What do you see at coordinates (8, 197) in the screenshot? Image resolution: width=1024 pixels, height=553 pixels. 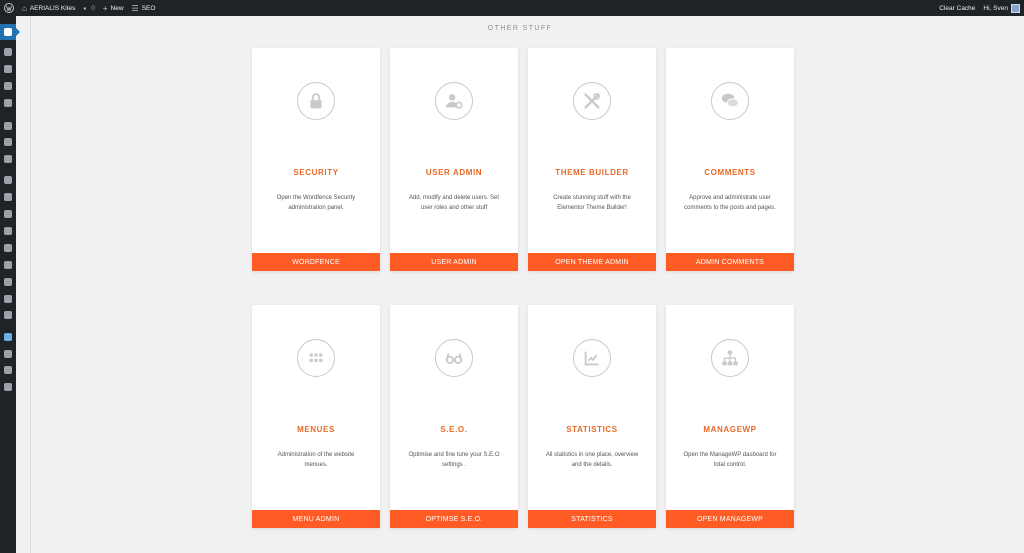 I see `appearance-icon` at bounding box center [8, 197].